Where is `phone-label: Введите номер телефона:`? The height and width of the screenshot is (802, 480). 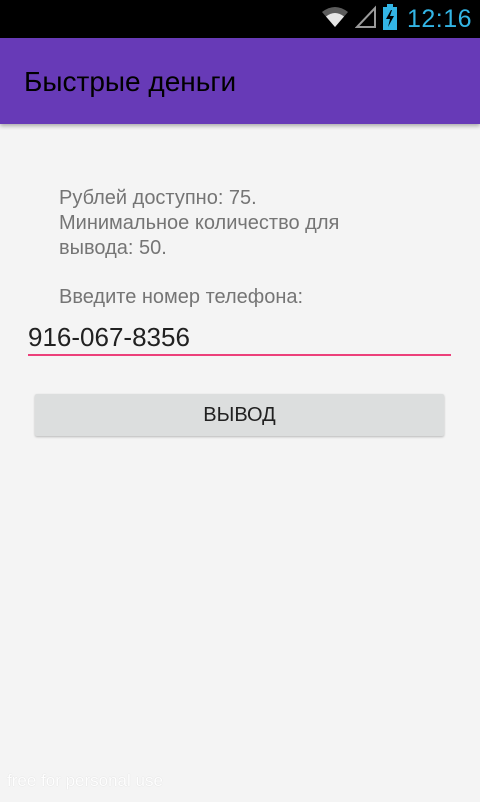
phone-label: Введите номер телефона: is located at coordinates (181, 297).